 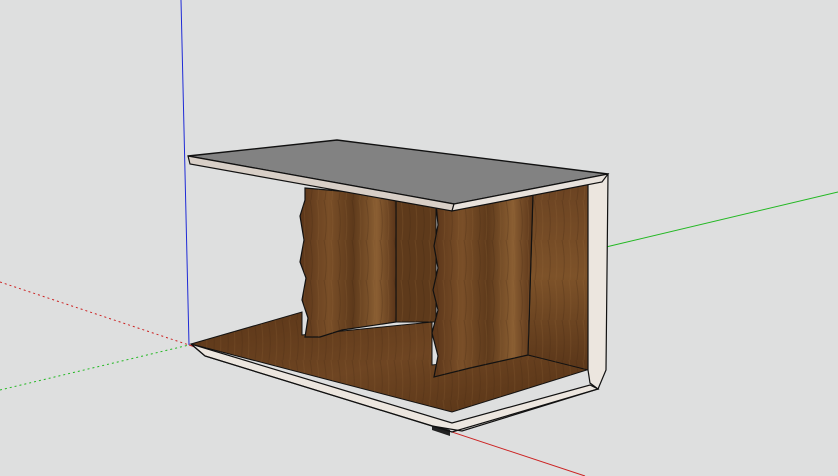 What do you see at coordinates (416, 259) in the screenshot?
I see `back-panel-grain` at bounding box center [416, 259].